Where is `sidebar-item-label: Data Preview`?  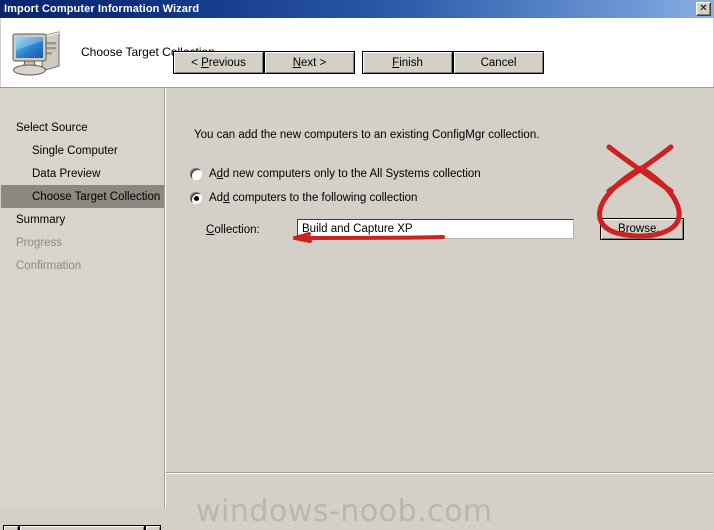
sidebar-item-label: Data Preview is located at coordinates (66, 173).